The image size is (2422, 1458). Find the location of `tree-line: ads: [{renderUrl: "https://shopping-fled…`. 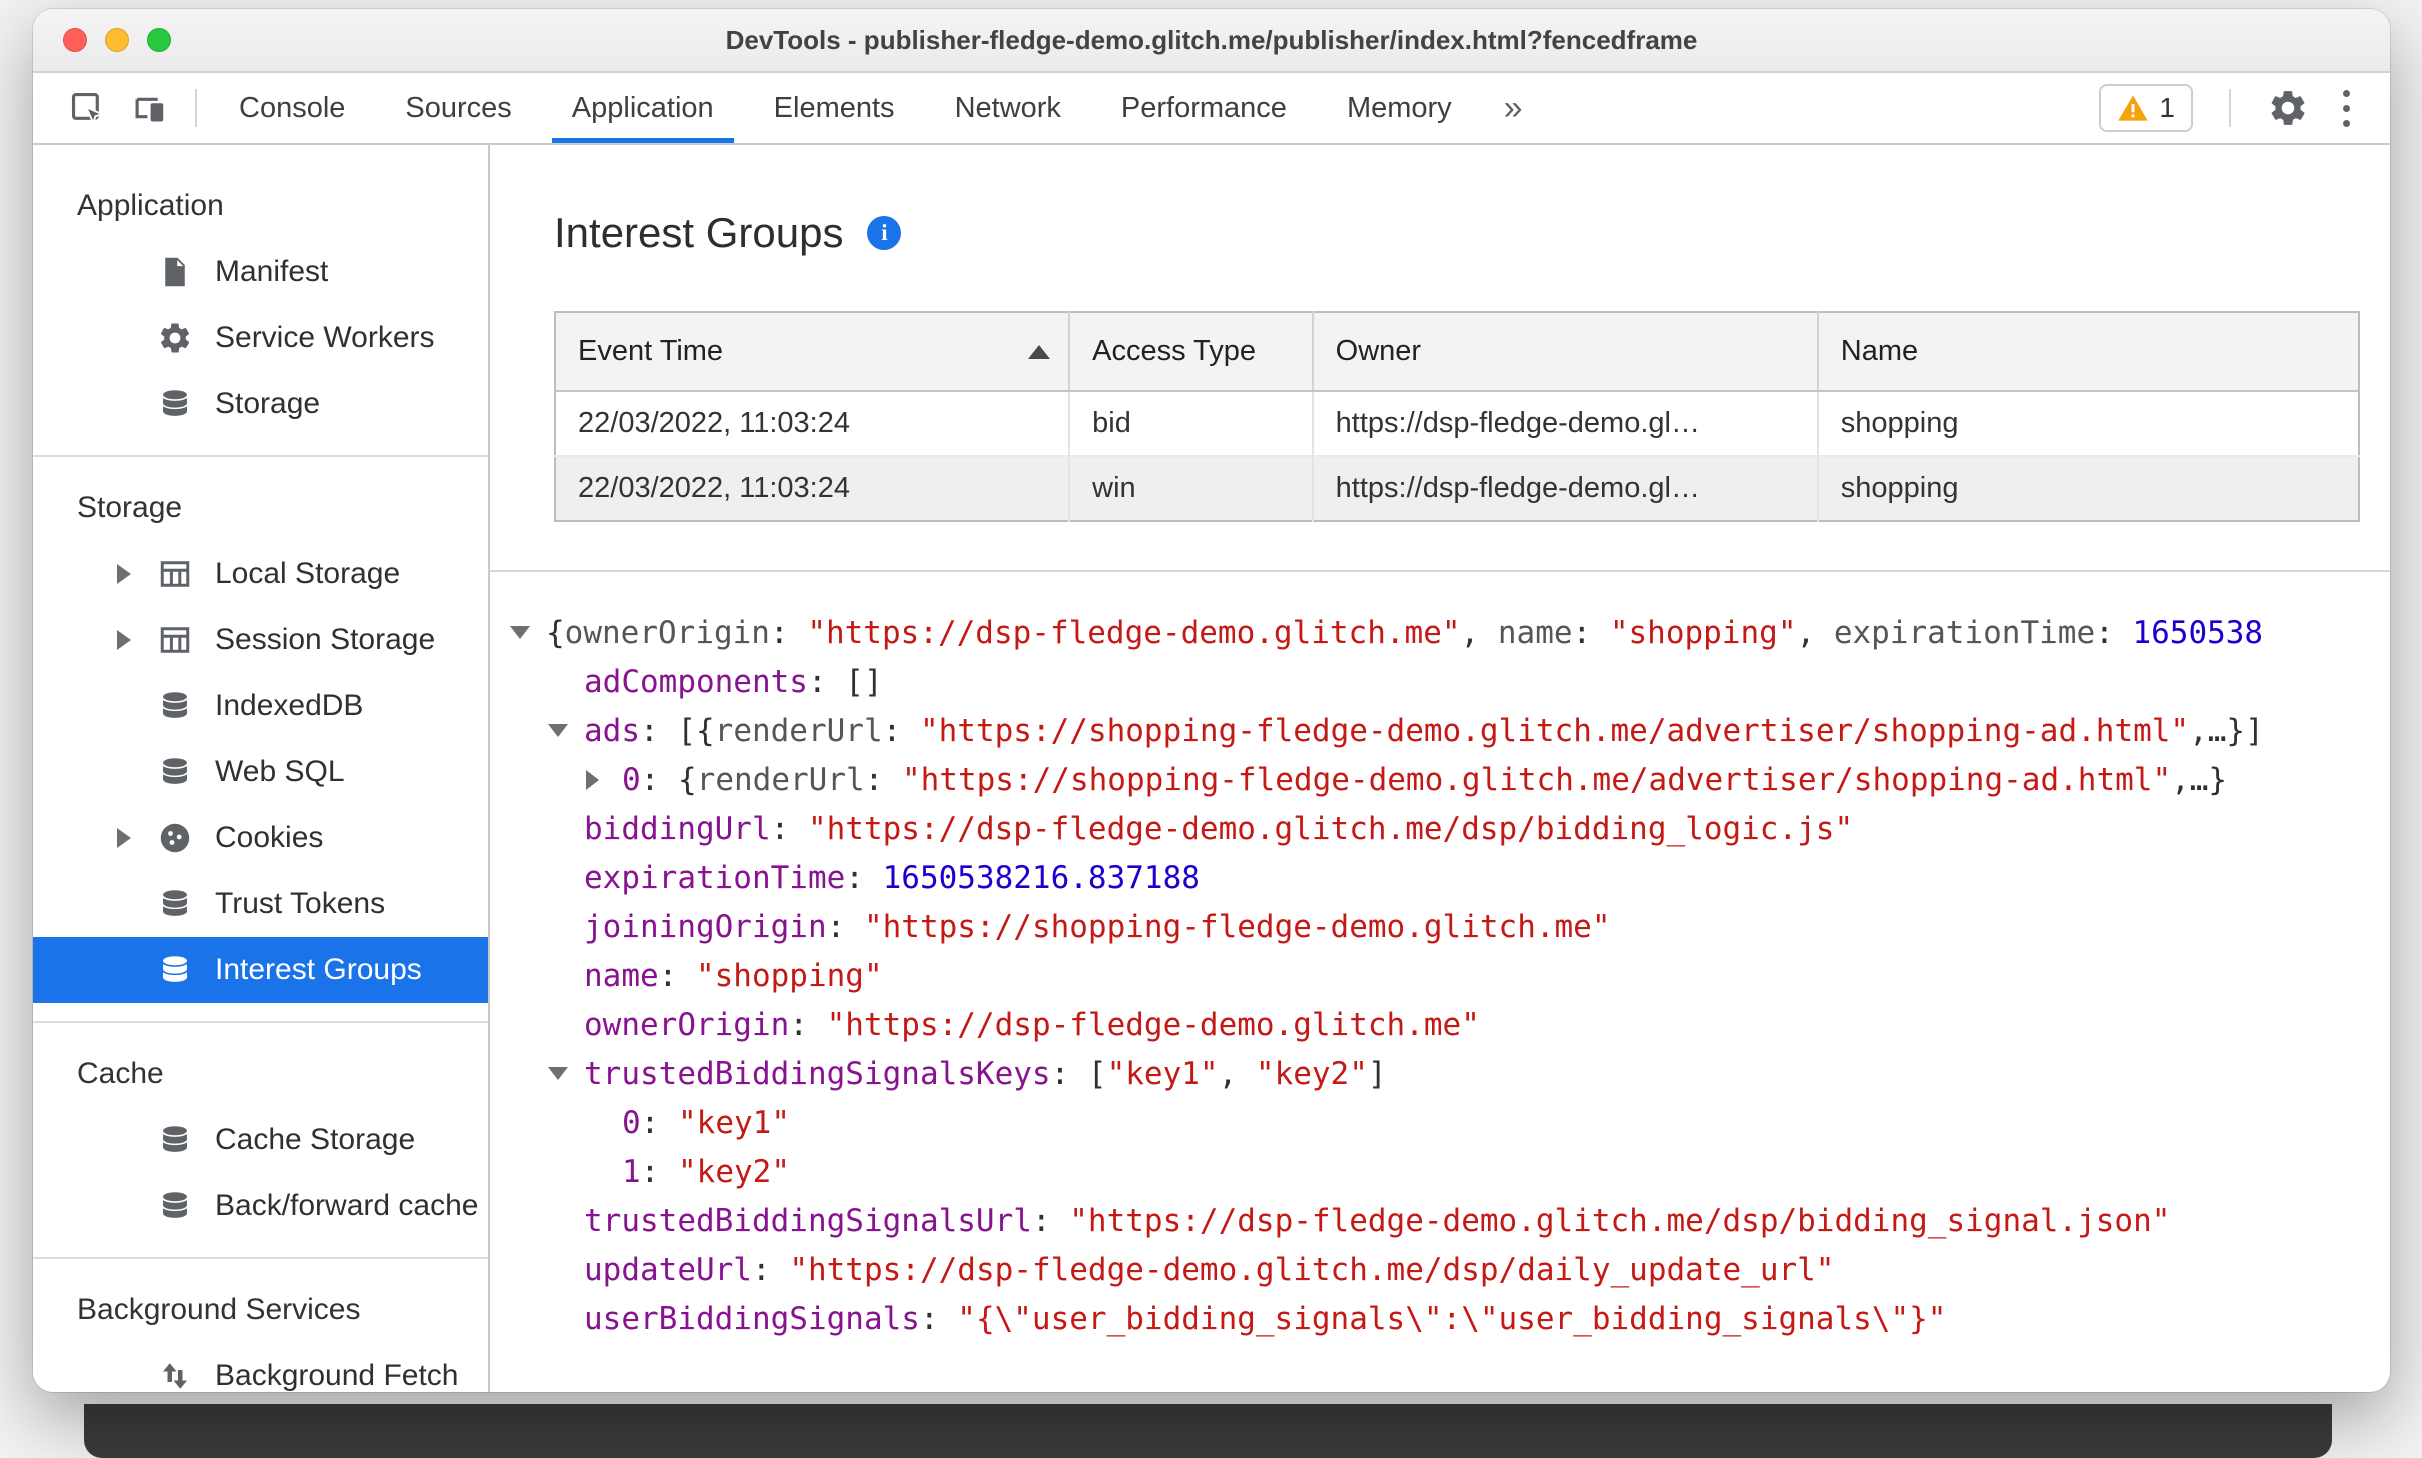

tree-line: ads: [{renderUrl: "https://shopping-fled… is located at coordinates (1450, 730).